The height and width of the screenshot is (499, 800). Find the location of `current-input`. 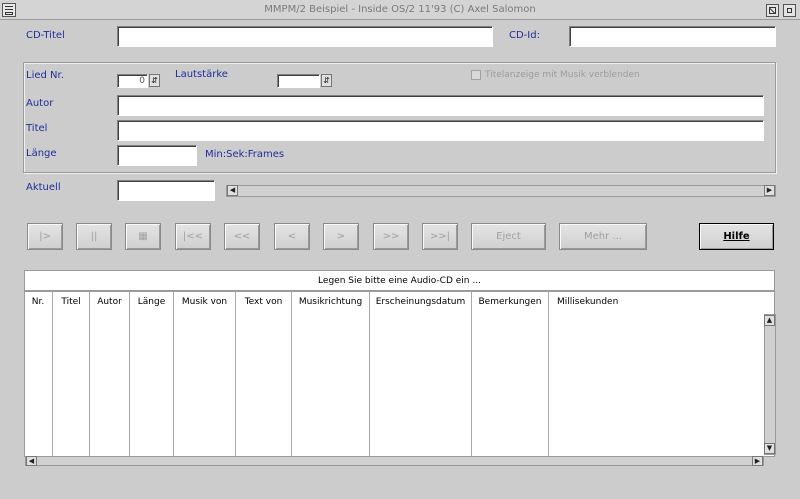

current-input is located at coordinates (166, 190).